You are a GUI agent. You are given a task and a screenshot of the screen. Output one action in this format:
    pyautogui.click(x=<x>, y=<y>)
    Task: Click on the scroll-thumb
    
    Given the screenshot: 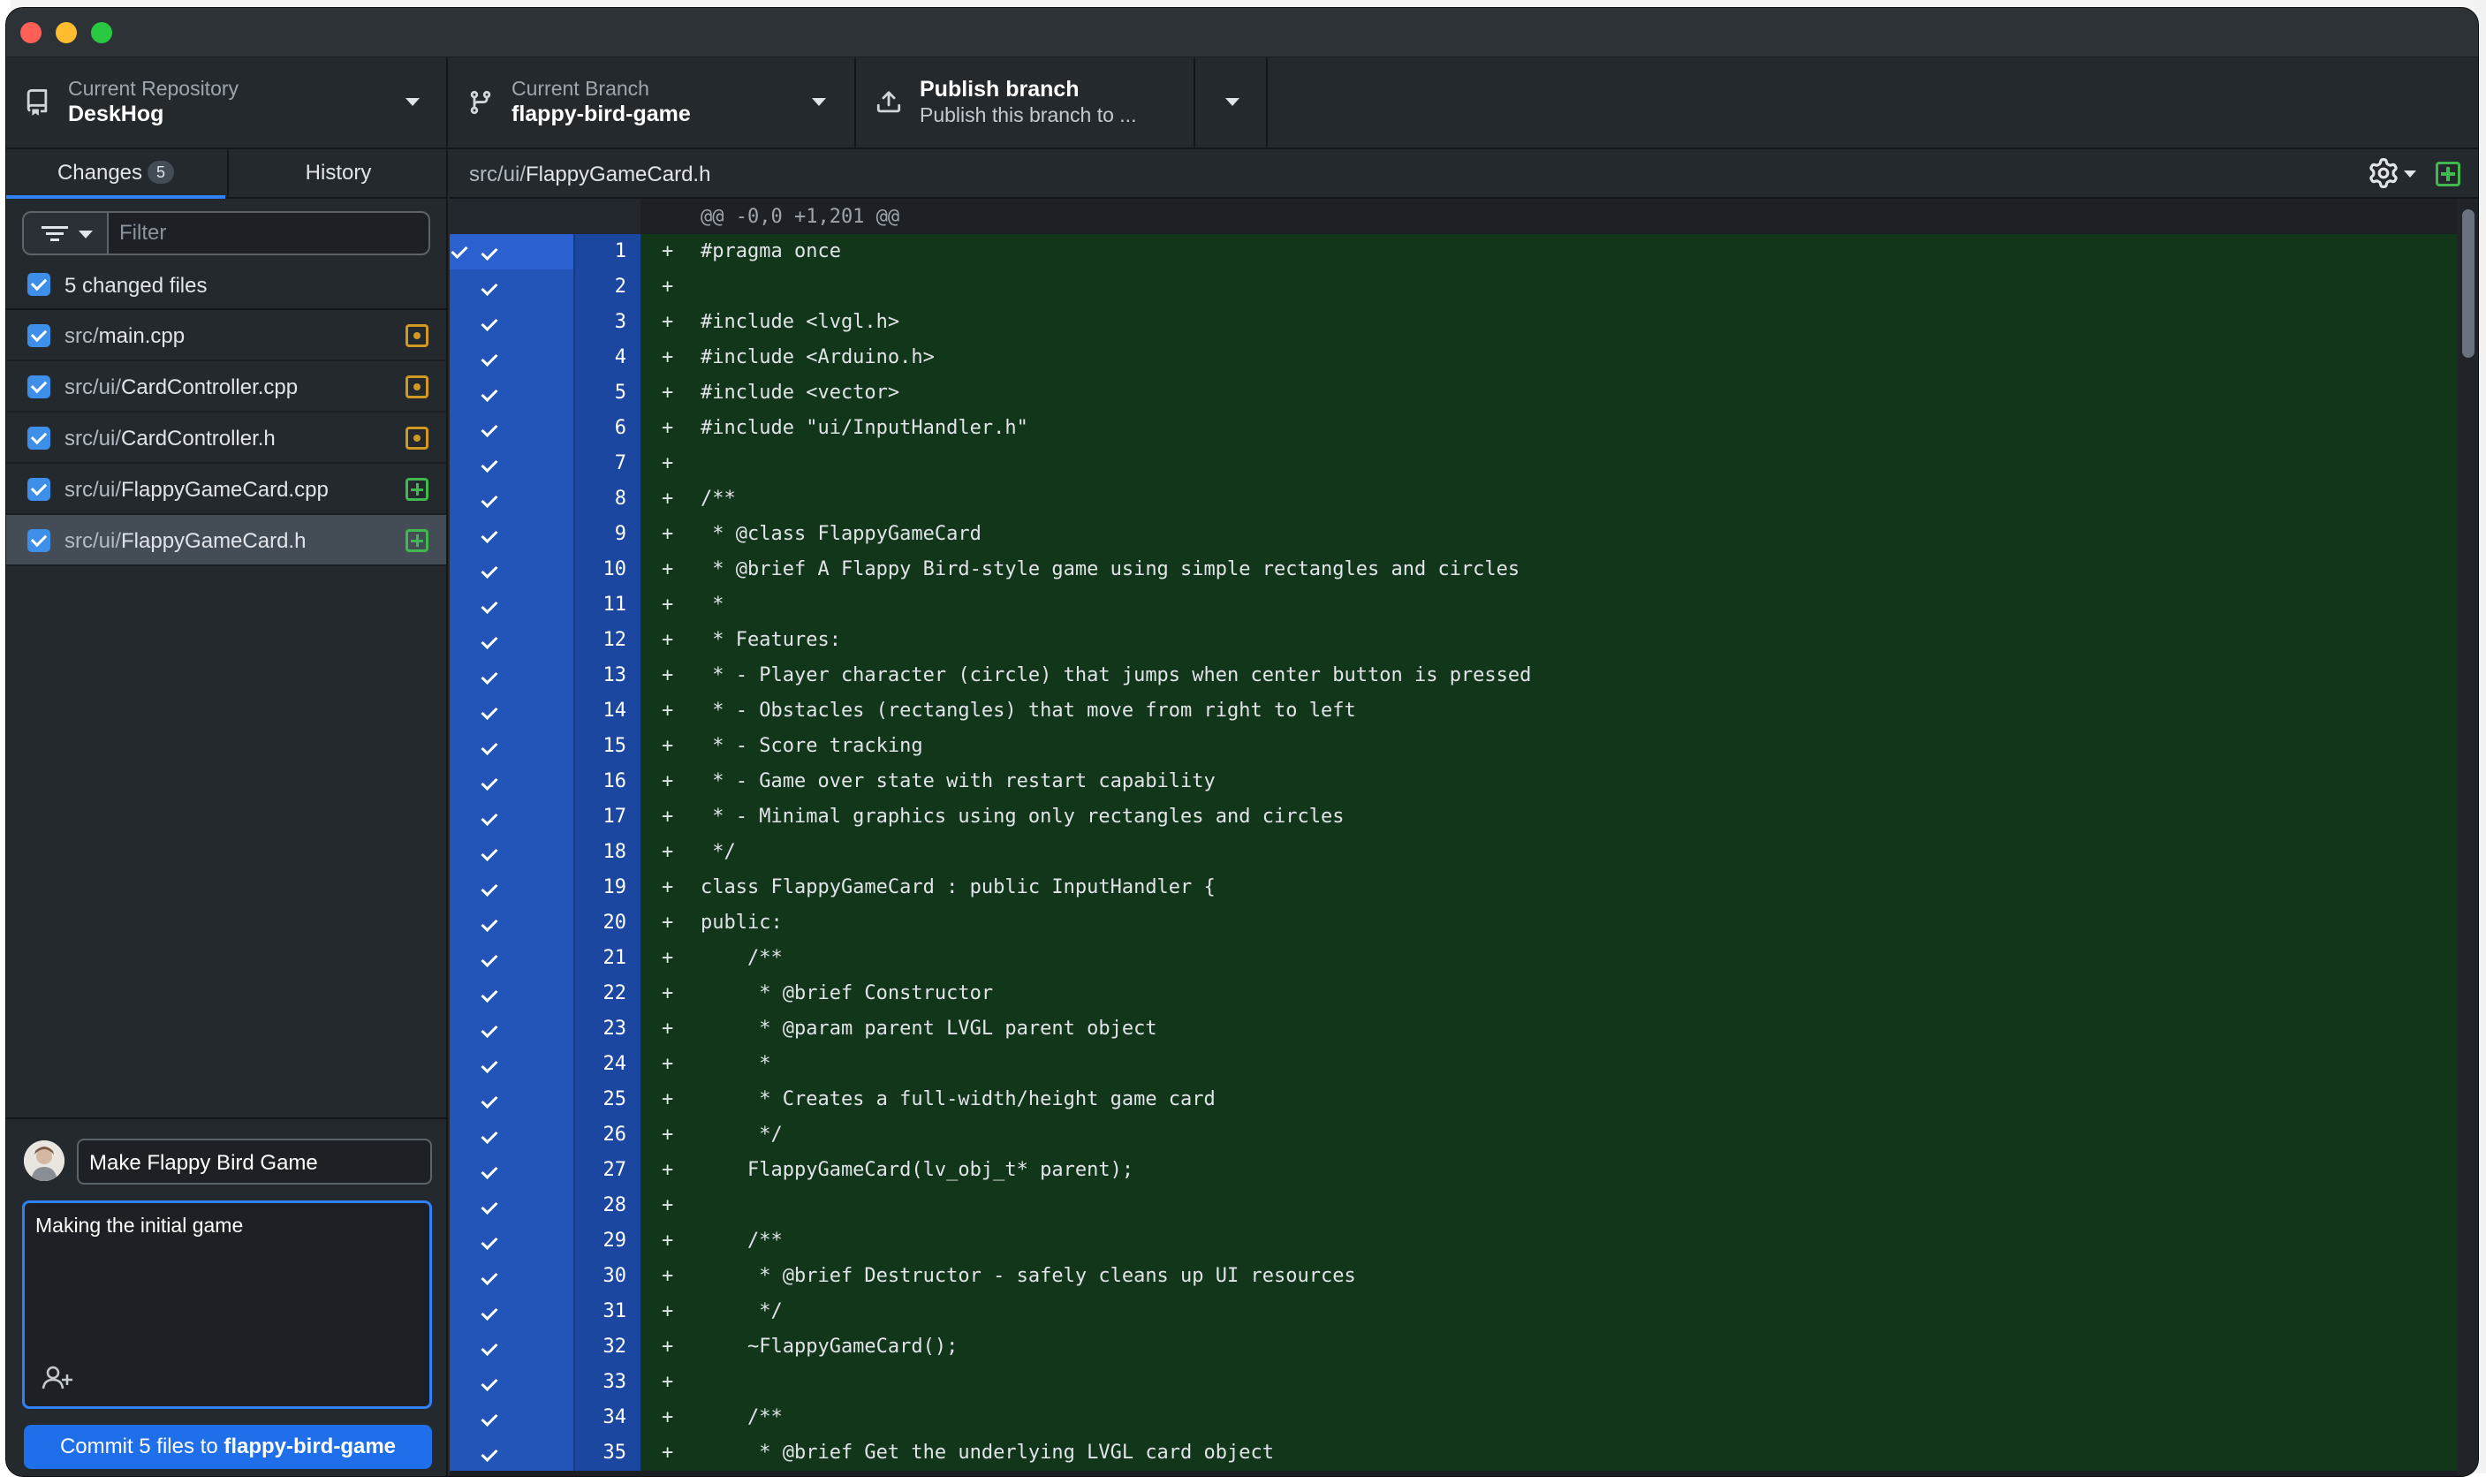 What is the action you would take?
    pyautogui.click(x=2468, y=283)
    